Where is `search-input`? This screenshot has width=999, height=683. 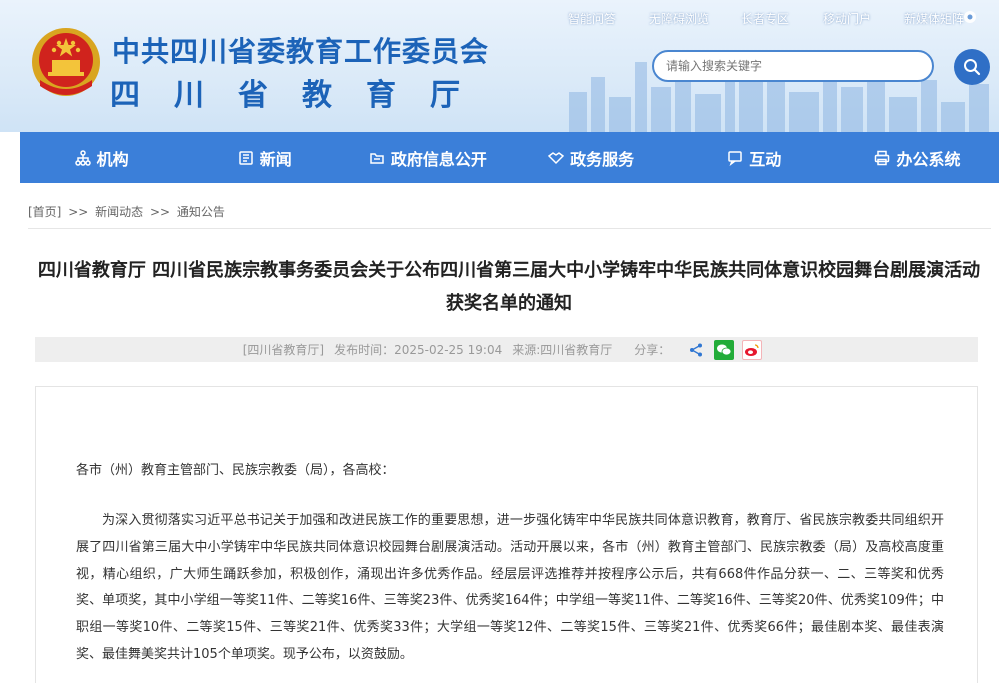
search-input is located at coordinates (793, 66).